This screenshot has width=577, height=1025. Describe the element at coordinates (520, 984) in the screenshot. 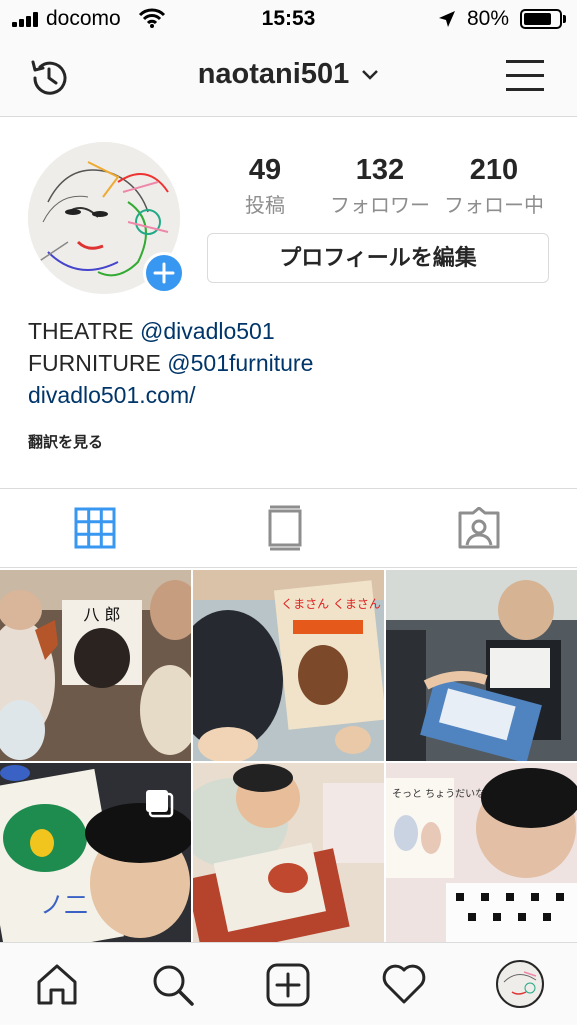

I see `profile-avatar-icon` at that location.